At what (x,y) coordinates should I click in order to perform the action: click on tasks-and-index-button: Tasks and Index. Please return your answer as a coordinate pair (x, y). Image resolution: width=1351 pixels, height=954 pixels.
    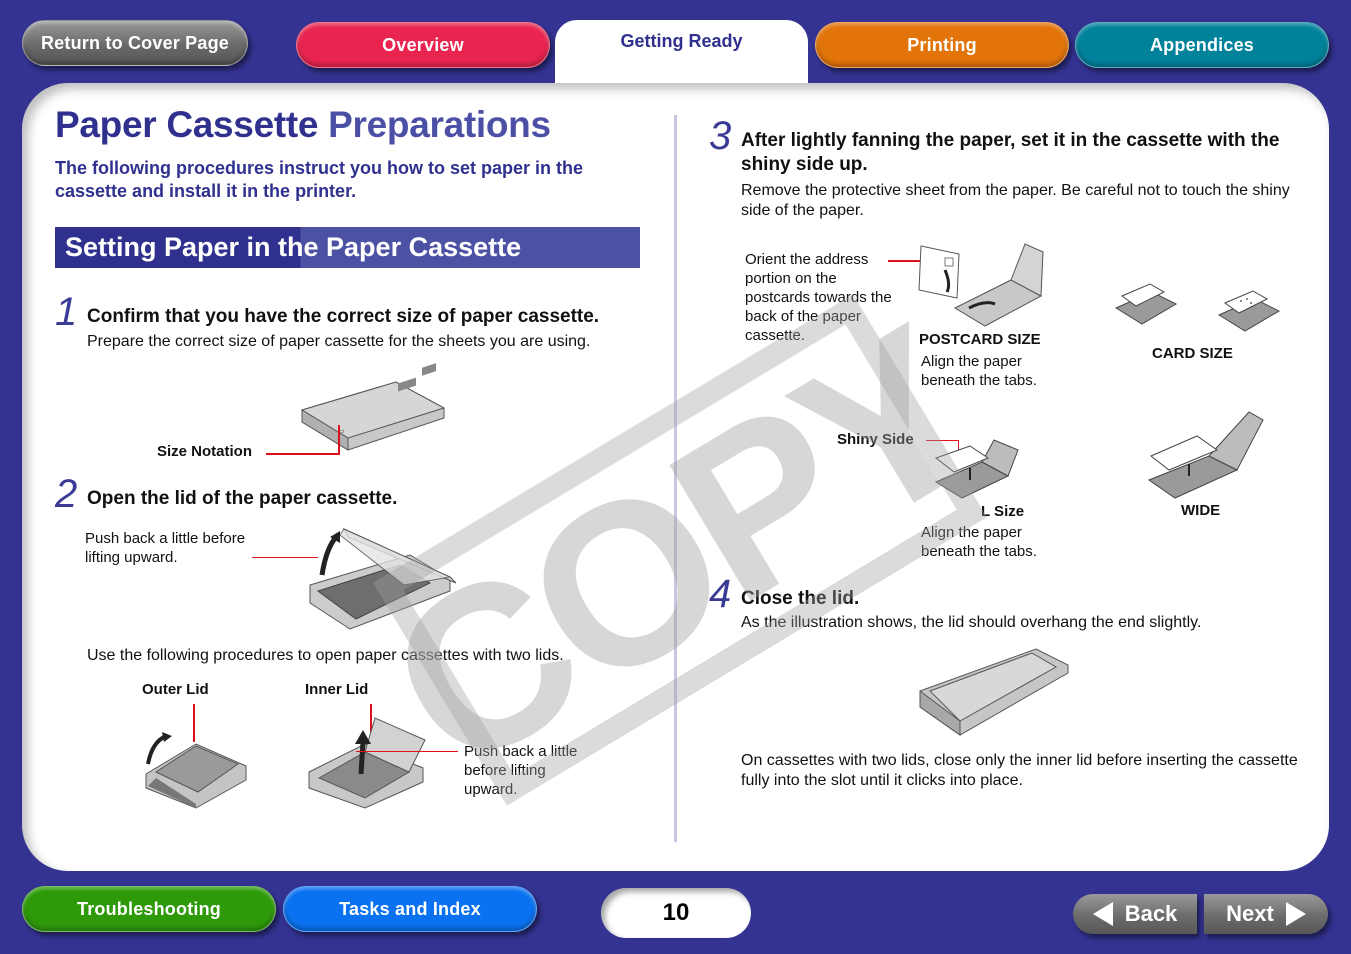
    Looking at the image, I should click on (410, 909).